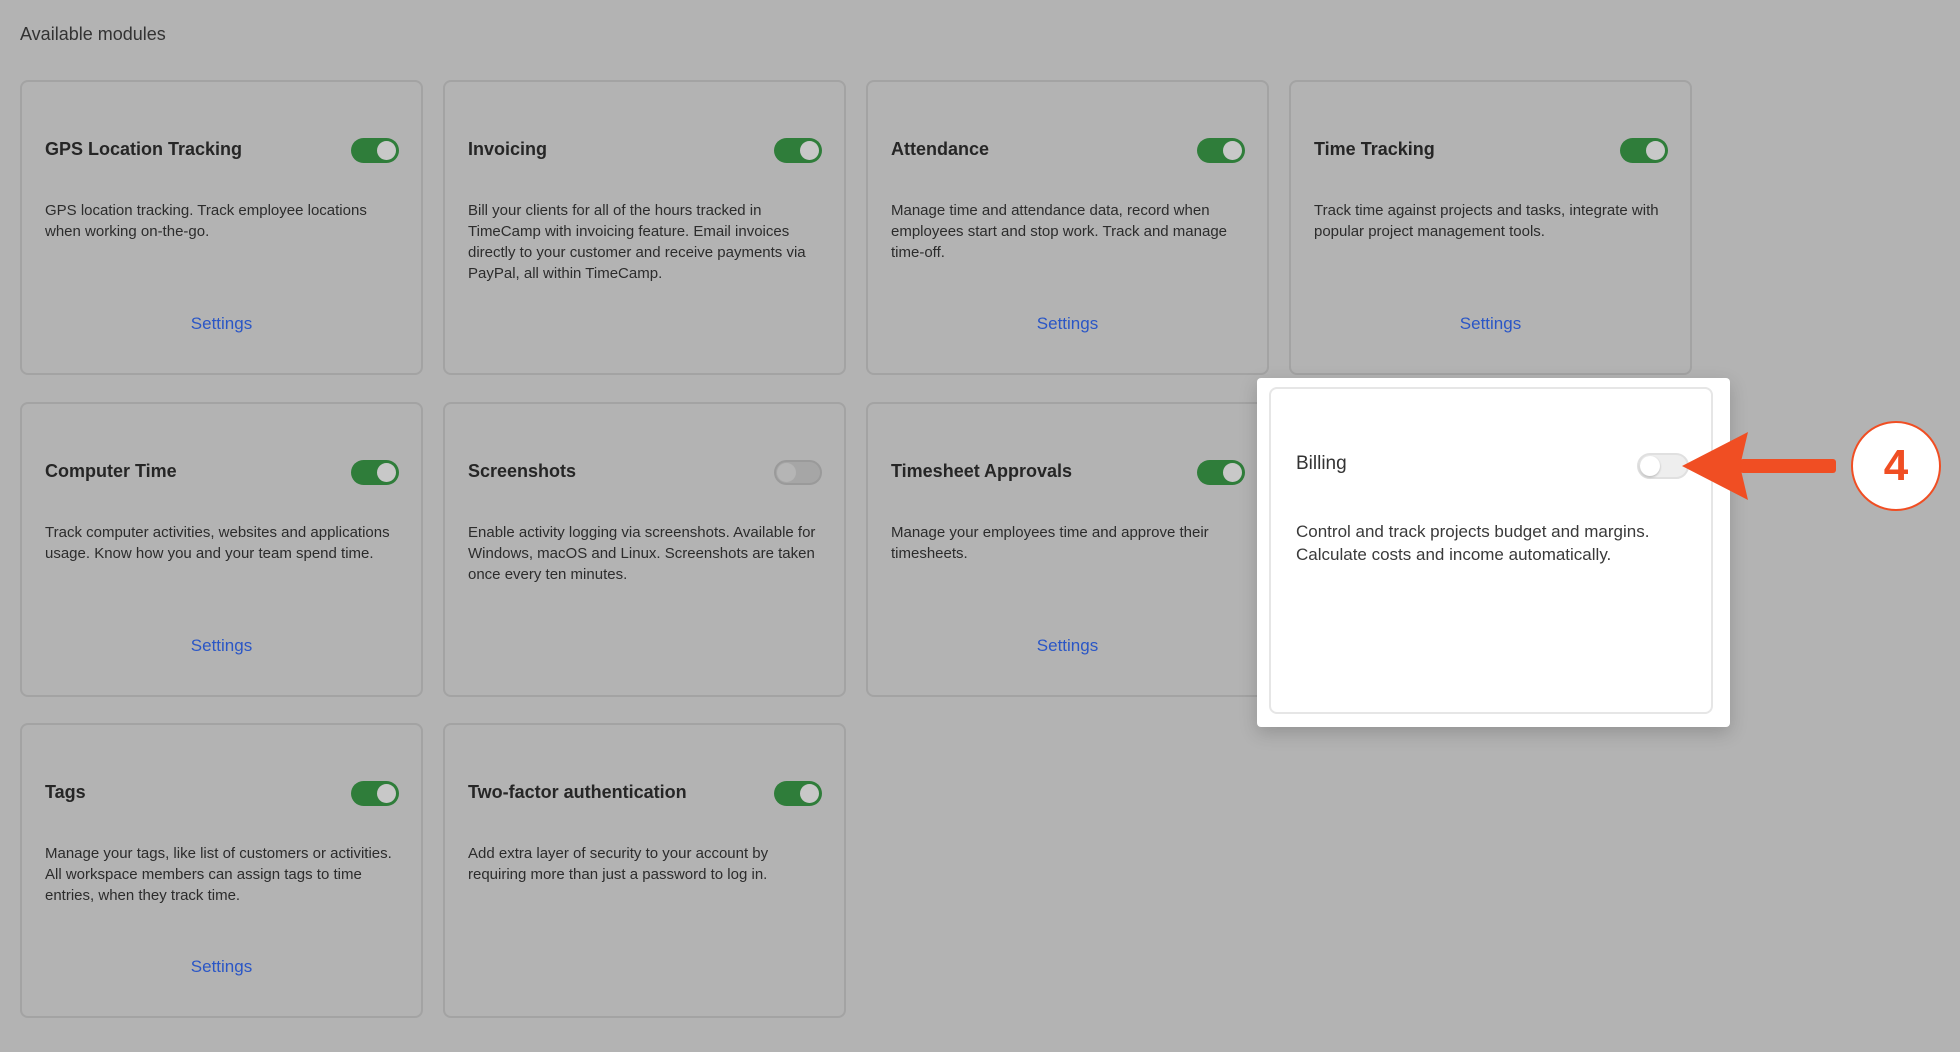  I want to click on module-toggle-tags, so click(375, 793).